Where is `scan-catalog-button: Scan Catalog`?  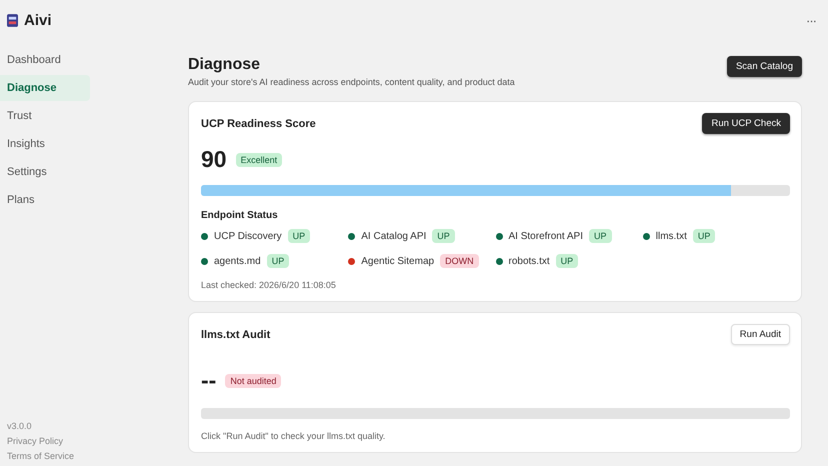 scan-catalog-button: Scan Catalog is located at coordinates (764, 66).